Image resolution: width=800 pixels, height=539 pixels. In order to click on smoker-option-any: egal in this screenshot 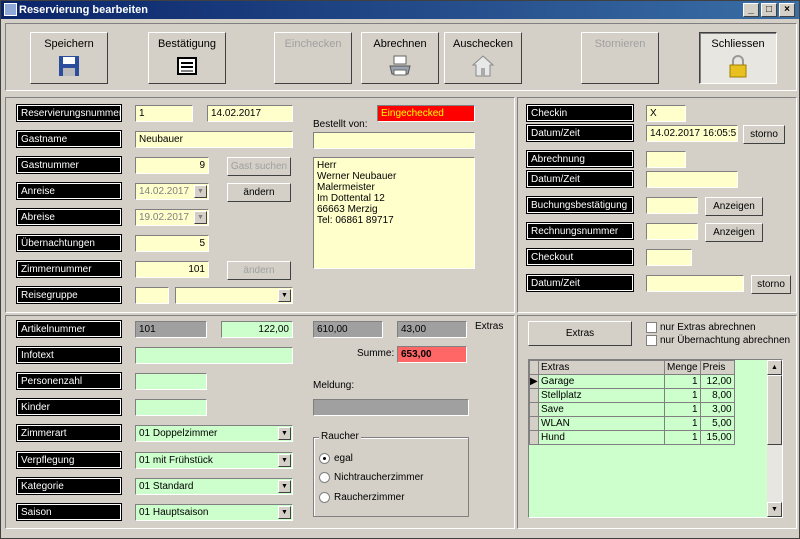, I will do `click(336, 458)`.